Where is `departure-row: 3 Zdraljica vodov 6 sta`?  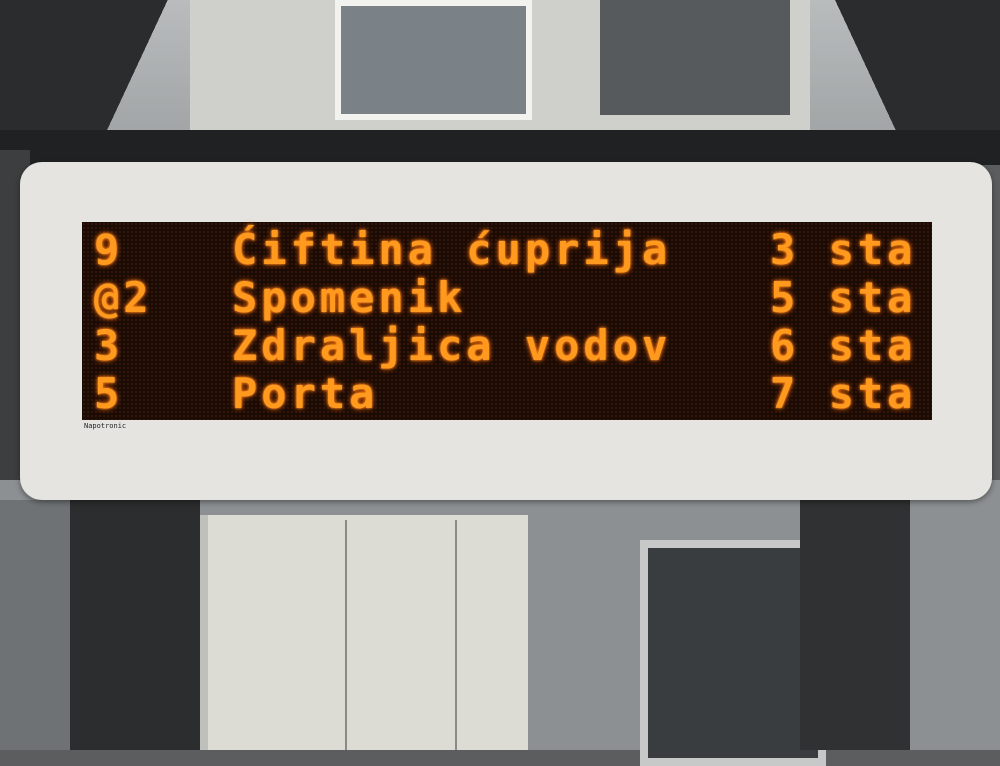
departure-row: 3 Zdraljica vodov 6 sta is located at coordinates (507, 346).